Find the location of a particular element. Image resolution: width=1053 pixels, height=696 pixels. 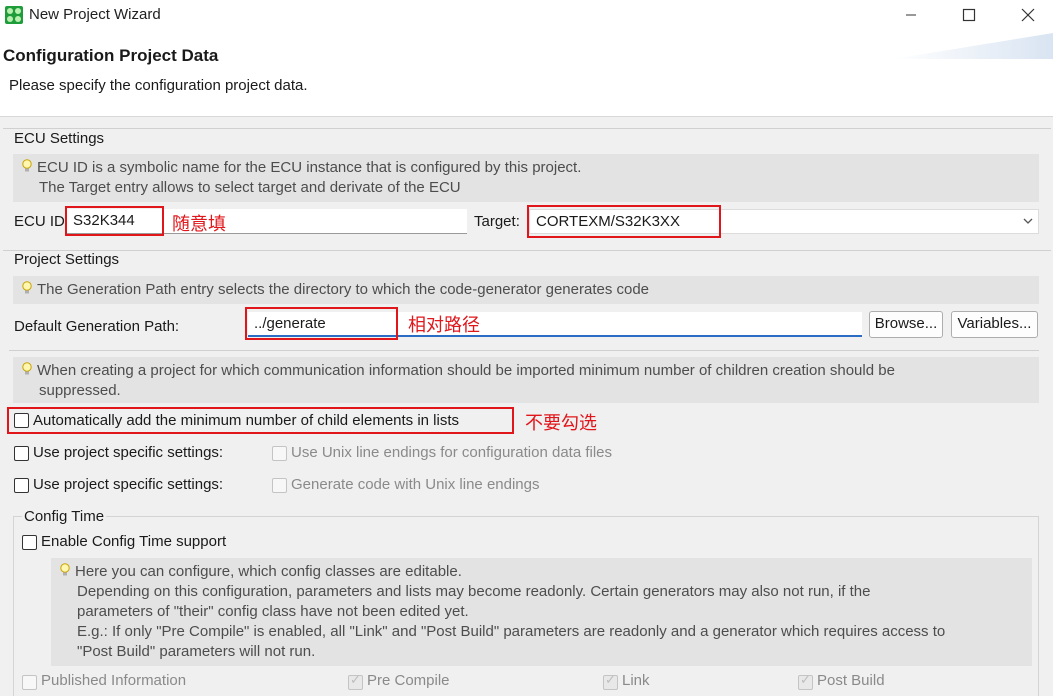

separator is located at coordinates (524, 350).